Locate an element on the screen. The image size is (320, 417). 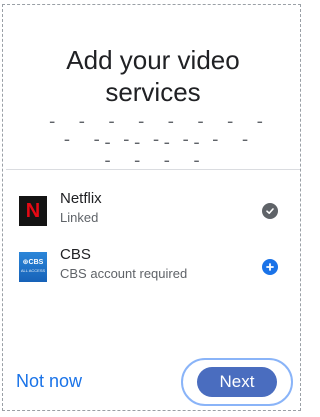
service-item-netflix: N Netflix Linked is located at coordinates (152, 211).